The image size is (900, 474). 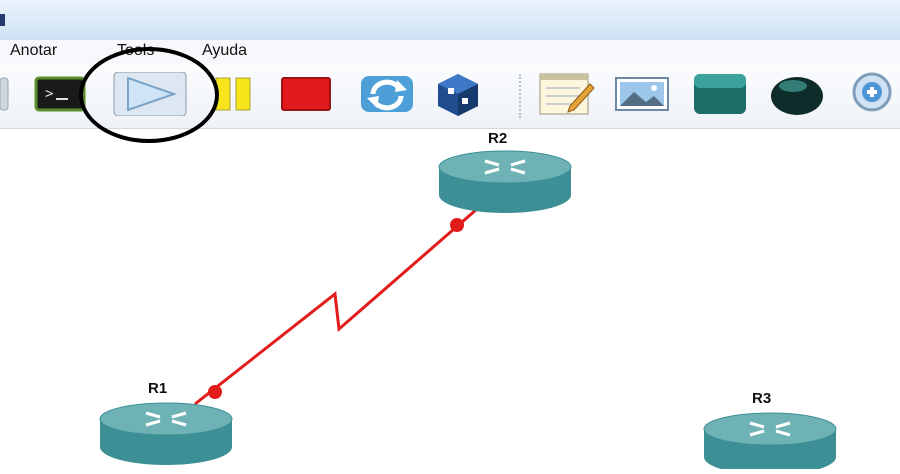 I want to click on zoom-in-button, so click(x=873, y=94).